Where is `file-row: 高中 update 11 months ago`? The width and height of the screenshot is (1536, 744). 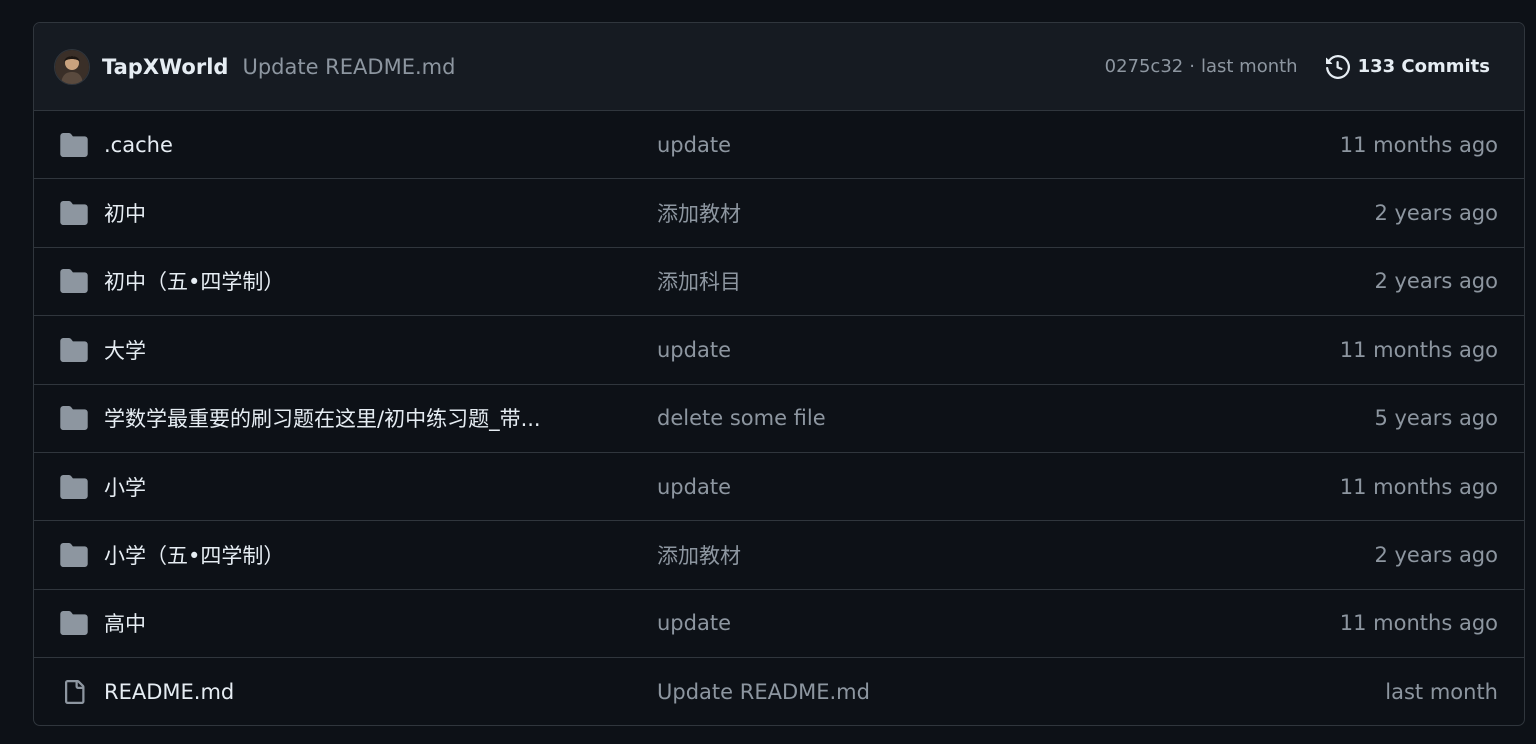
file-row: 高中 update 11 months ago is located at coordinates (779, 624).